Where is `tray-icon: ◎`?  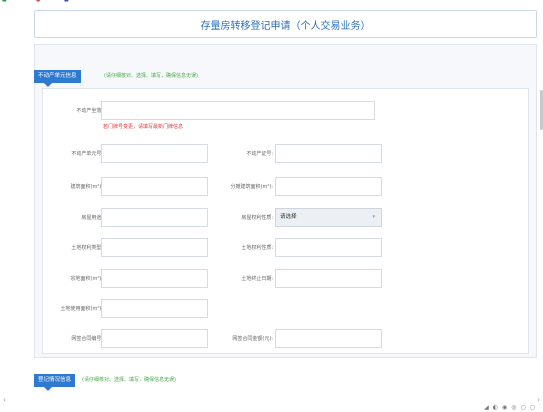 tray-icon: ◎ is located at coordinates (515, 407).